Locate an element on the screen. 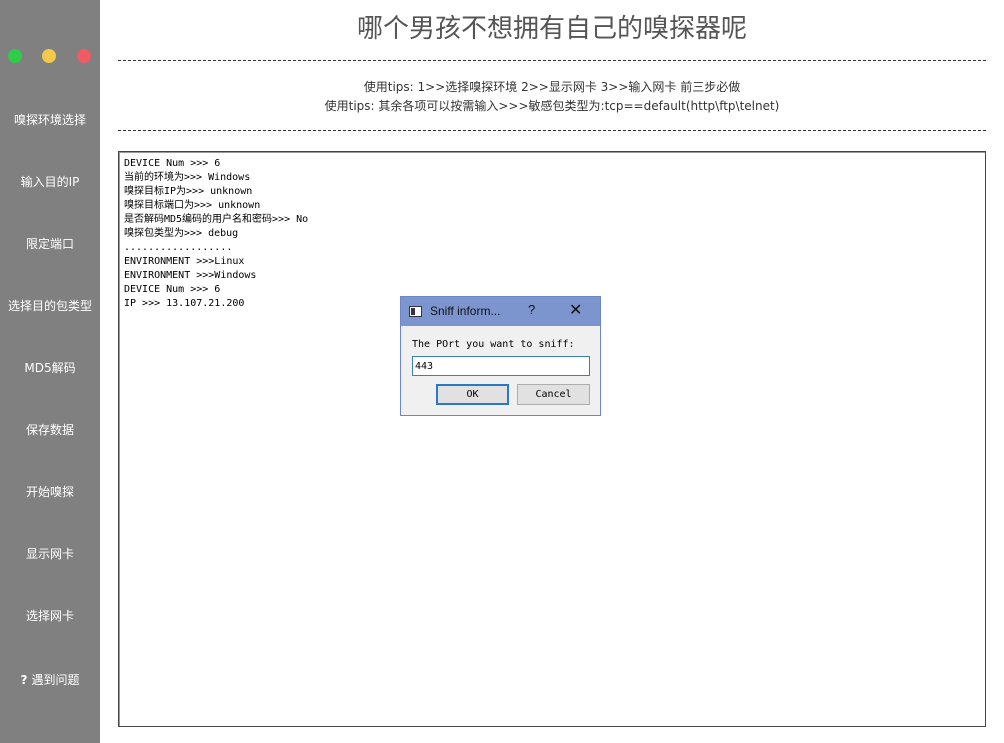 The height and width of the screenshot is (743, 1004). port-prompt-label: The POrt you want to sniff: is located at coordinates (493, 344).